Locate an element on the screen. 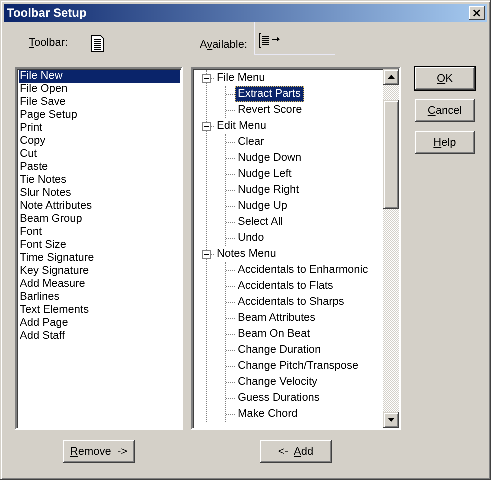  tree-item: Accidentals to Flats is located at coordinates (285, 286).